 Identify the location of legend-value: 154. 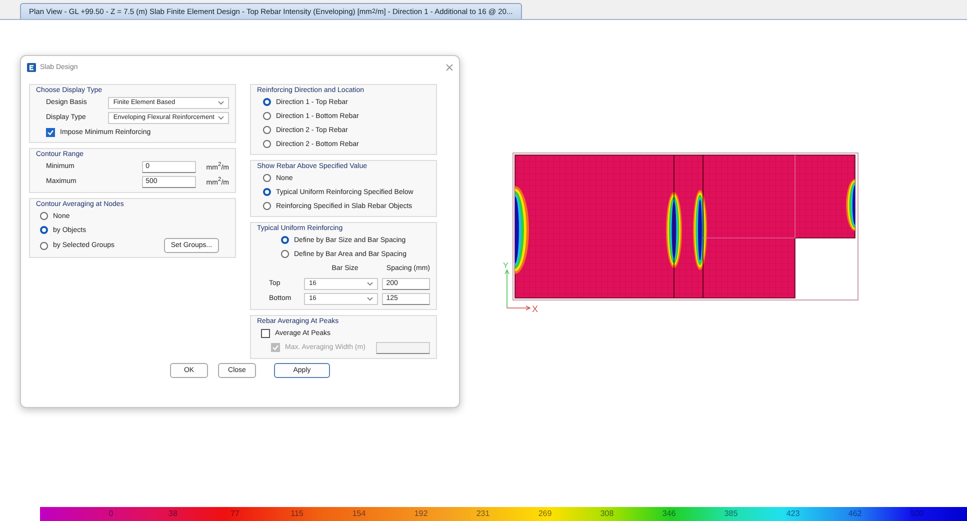
(359, 514).